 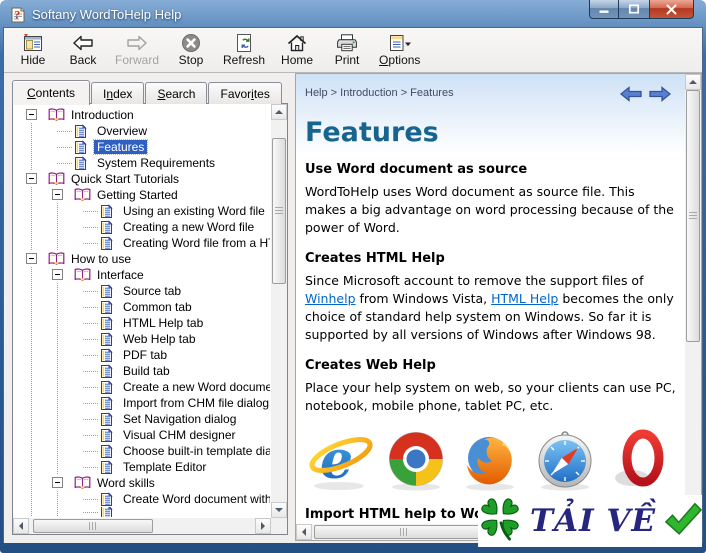 I want to click on download-watermark: TẢI VỀ, so click(x=590, y=521).